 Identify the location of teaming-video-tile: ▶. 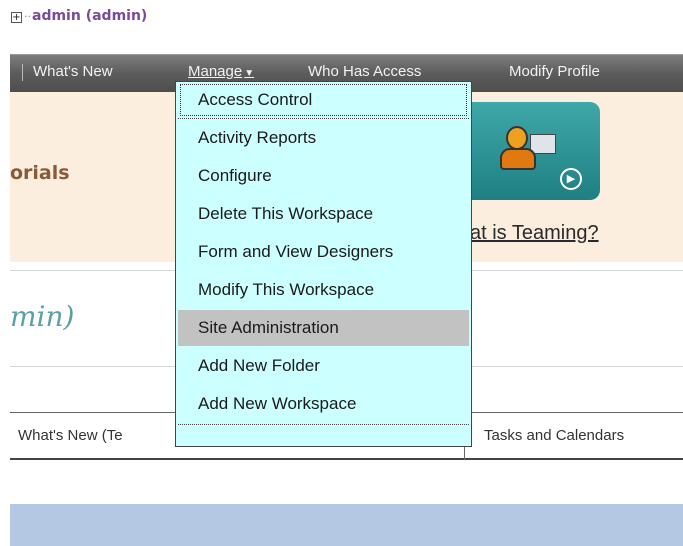
(531, 151).